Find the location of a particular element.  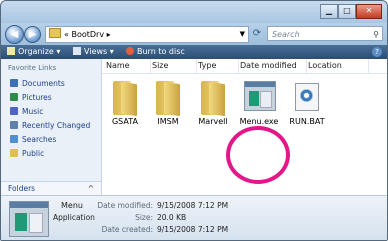

folders-label: Folders is located at coordinates (22, 188).